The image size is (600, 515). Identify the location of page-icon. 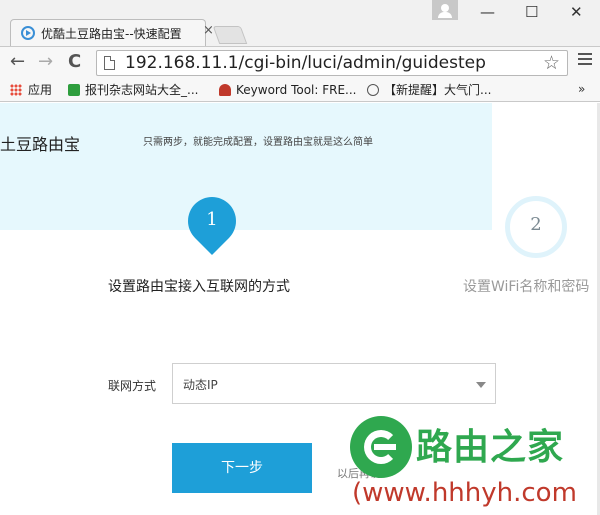
(109, 63).